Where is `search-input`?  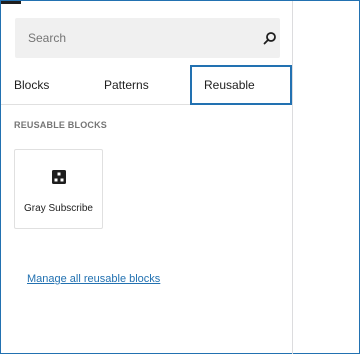
search-input is located at coordinates (130, 38).